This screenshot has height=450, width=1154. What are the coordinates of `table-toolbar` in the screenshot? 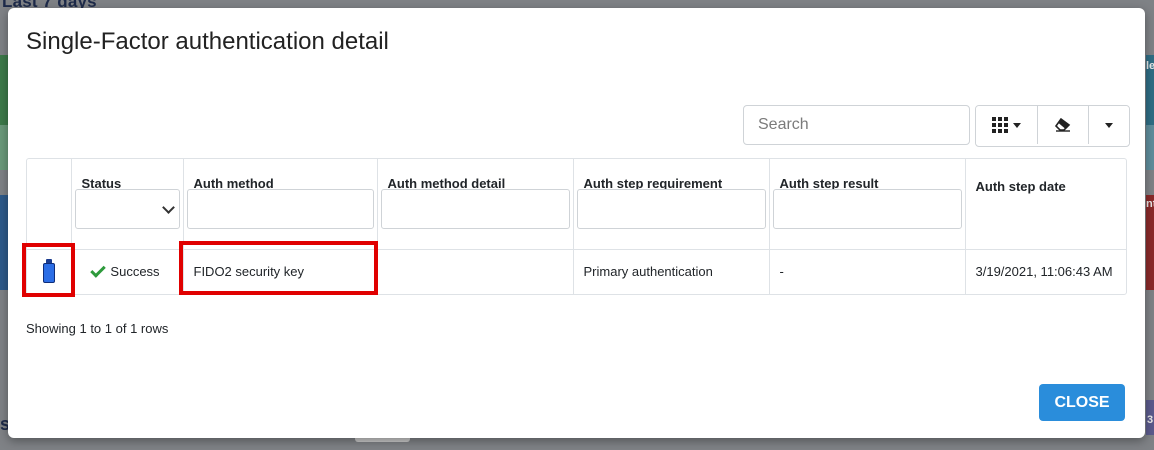 It's located at (1052, 126).